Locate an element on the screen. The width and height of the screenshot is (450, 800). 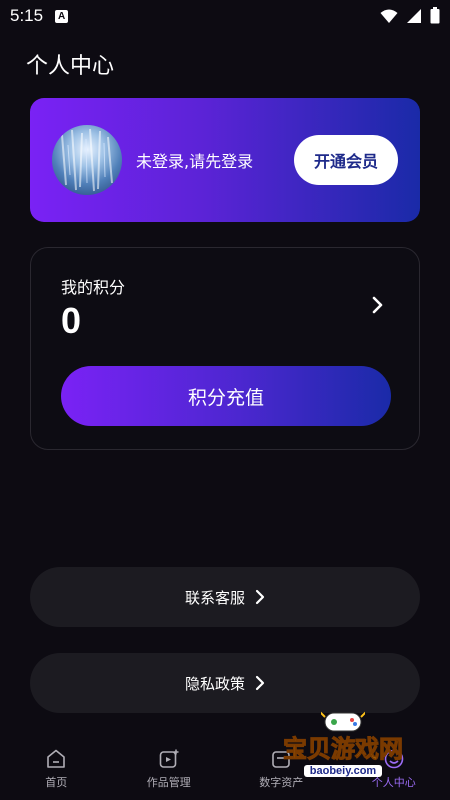
avatar-image is located at coordinates (87, 160).